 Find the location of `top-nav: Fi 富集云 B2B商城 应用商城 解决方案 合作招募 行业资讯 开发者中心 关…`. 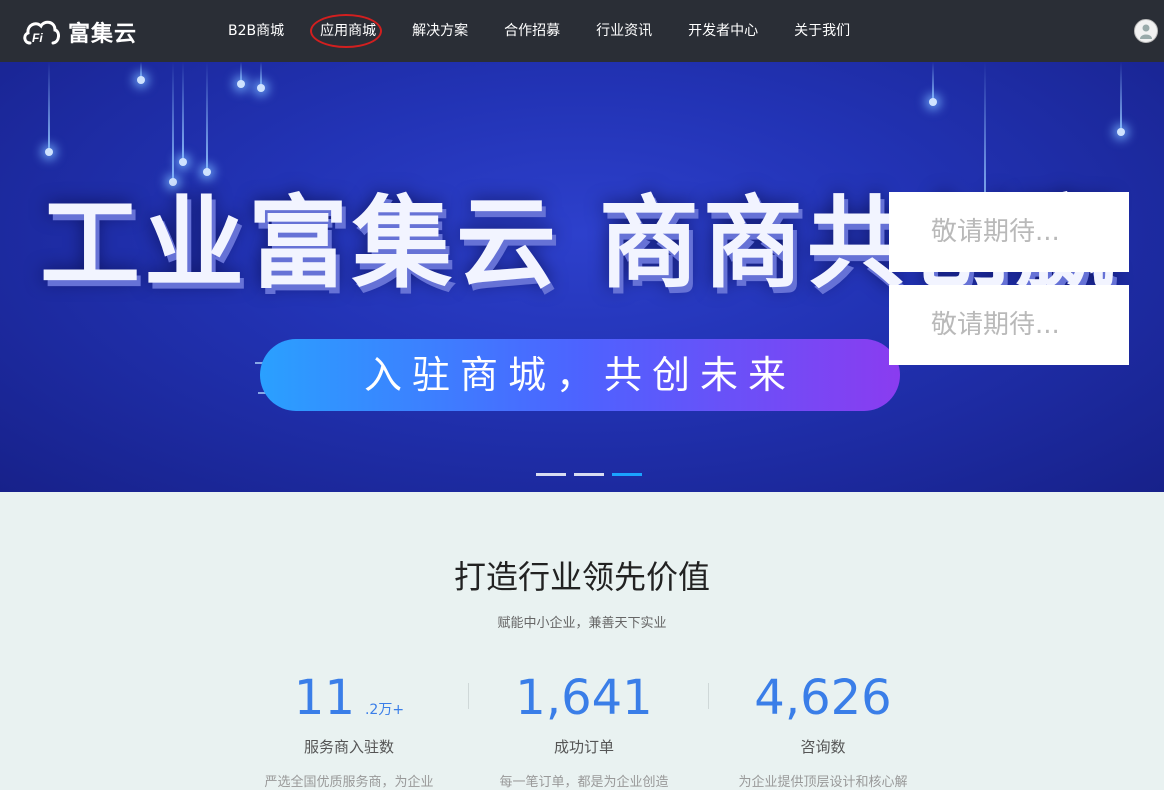

top-nav: Fi 富集云 B2B商城 应用商城 解决方案 合作招募 行业资讯 开发者中心 关… is located at coordinates (582, 31).